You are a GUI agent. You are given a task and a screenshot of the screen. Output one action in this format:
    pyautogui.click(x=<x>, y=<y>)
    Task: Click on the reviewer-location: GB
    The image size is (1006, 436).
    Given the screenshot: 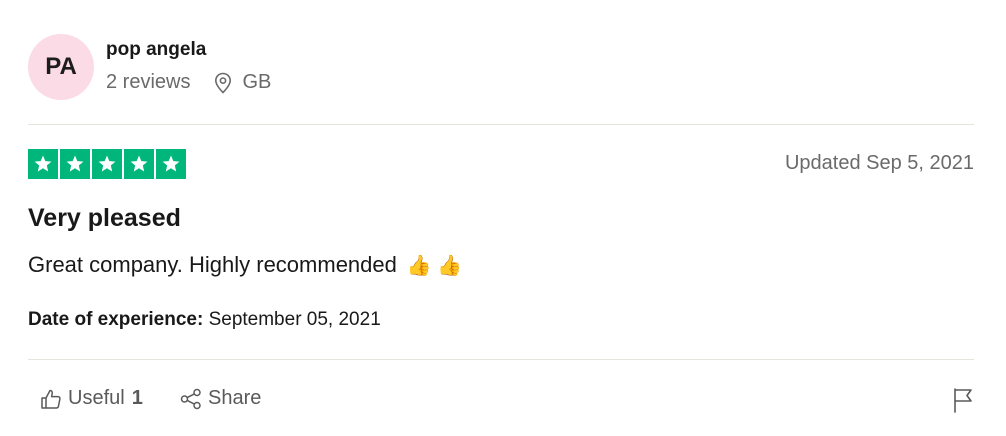 What is the action you would take?
    pyautogui.click(x=242, y=82)
    